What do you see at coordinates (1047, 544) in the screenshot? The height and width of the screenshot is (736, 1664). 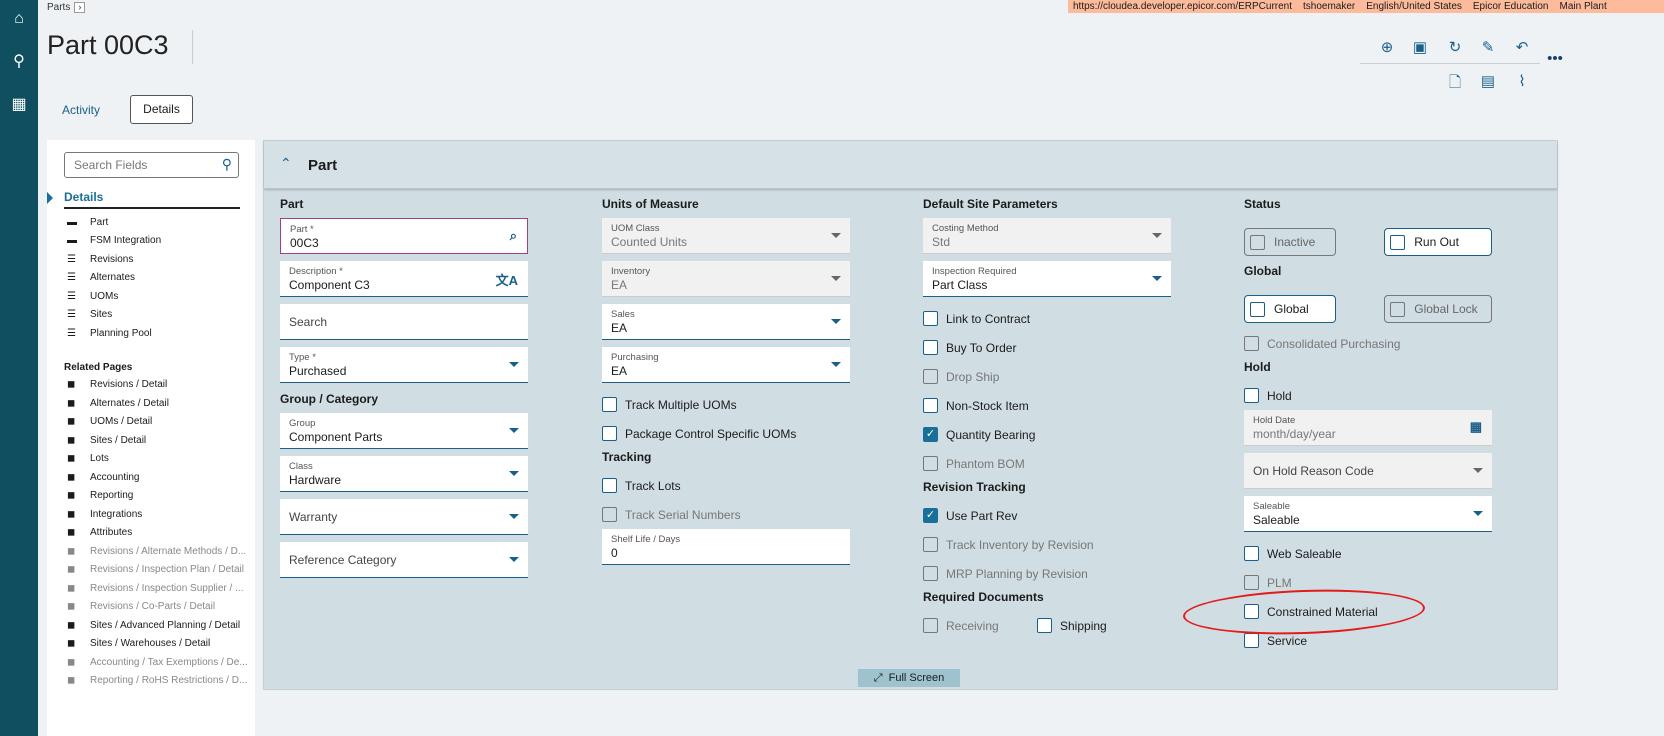 I see `track-inventory-by-revision-checkbox: Track Inventory by Revision` at bounding box center [1047, 544].